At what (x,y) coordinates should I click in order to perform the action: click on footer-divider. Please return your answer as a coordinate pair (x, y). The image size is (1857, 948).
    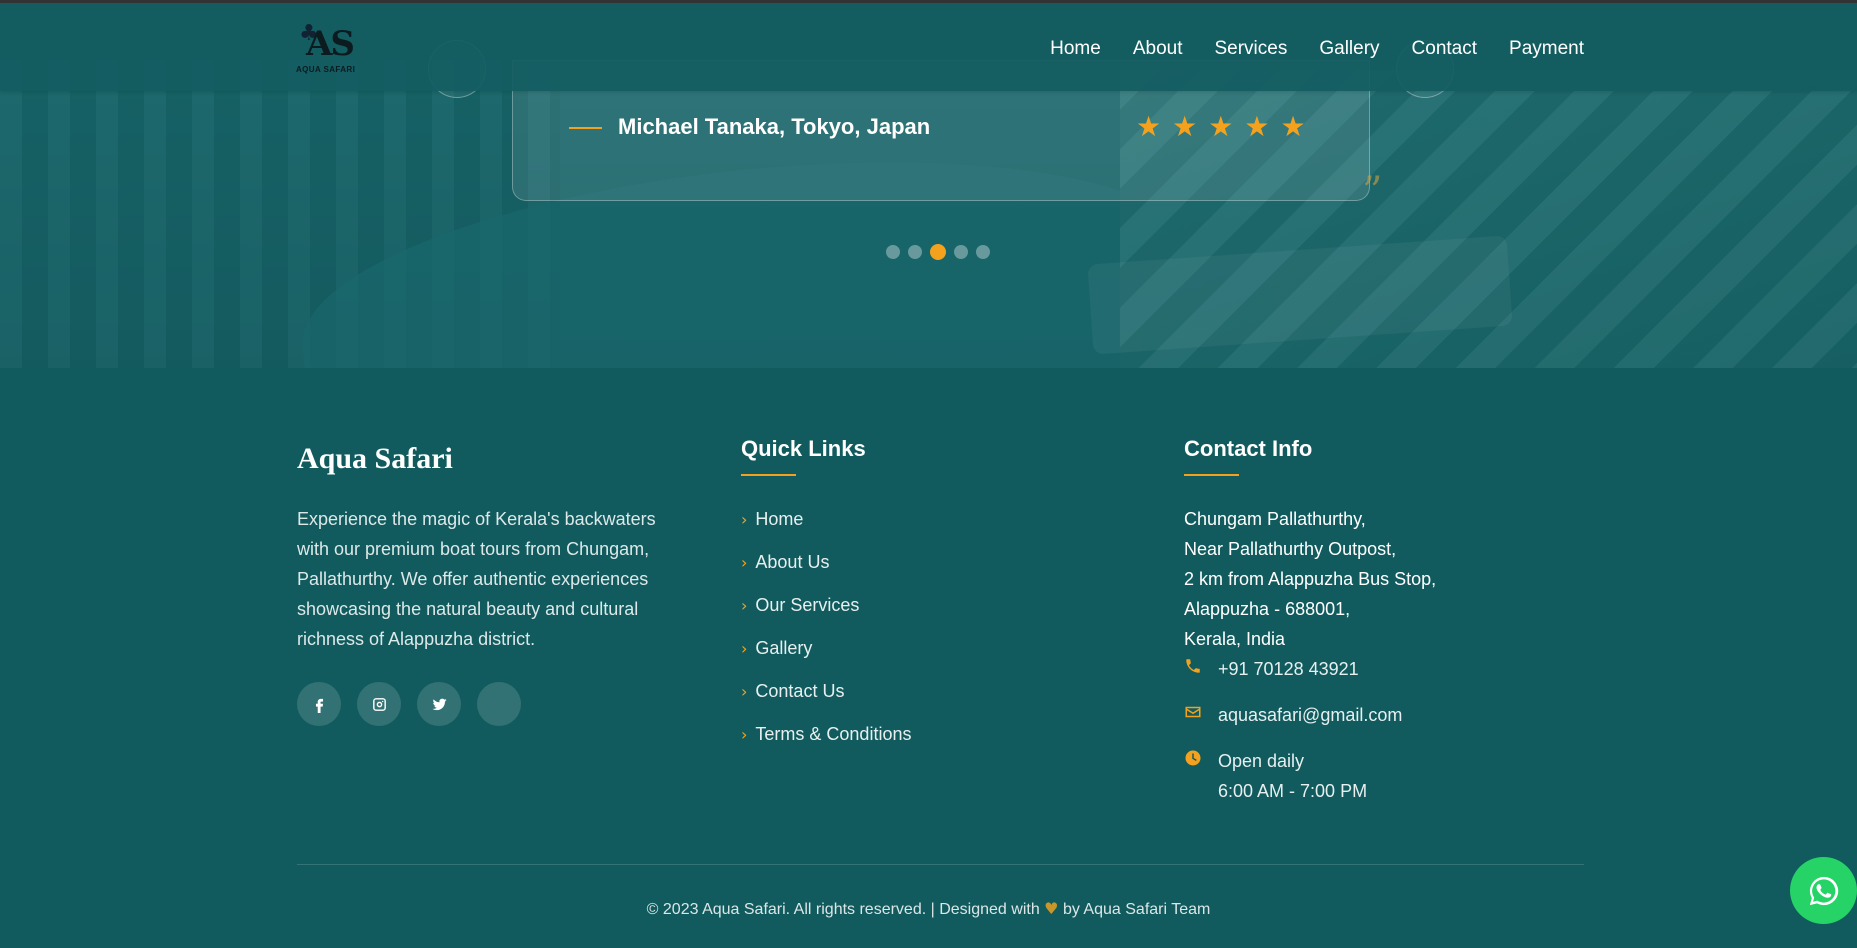
    Looking at the image, I should click on (940, 864).